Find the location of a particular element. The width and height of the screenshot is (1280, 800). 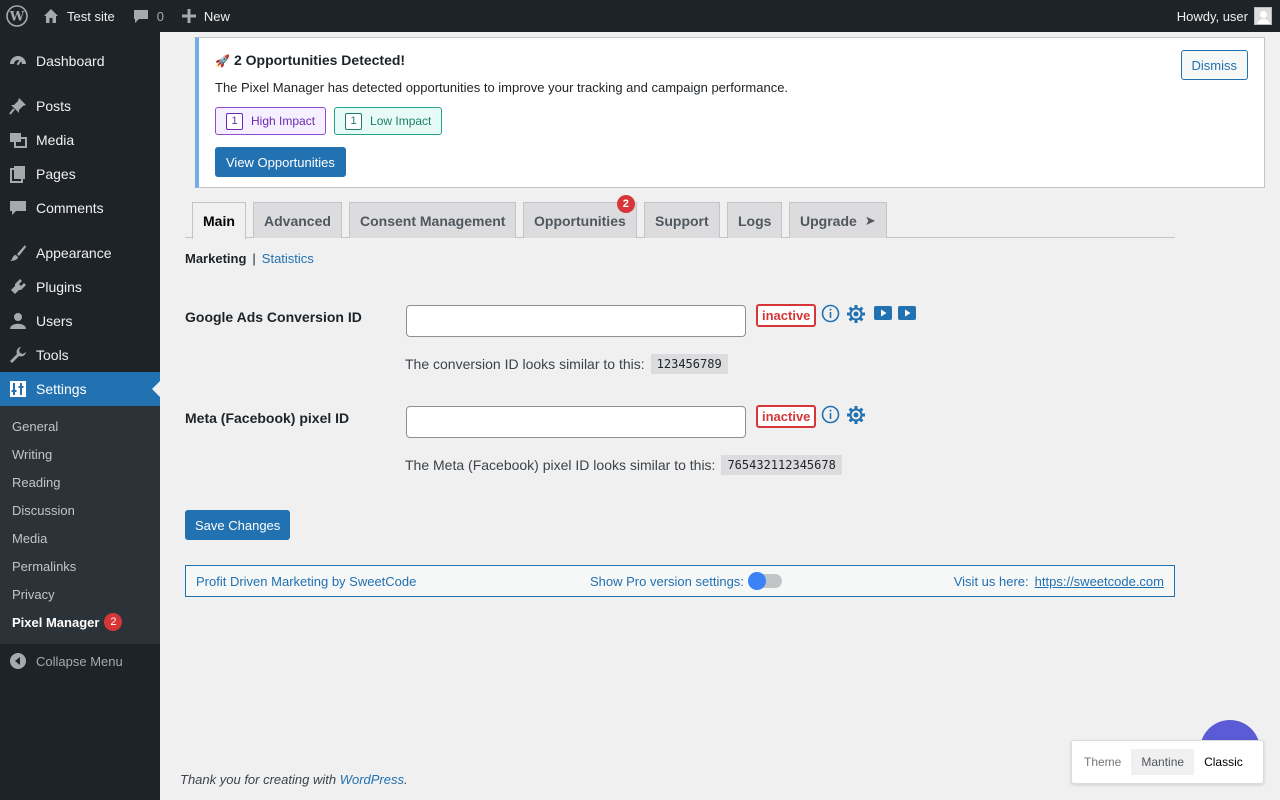

menu-label: Appearance is located at coordinates (74, 253).